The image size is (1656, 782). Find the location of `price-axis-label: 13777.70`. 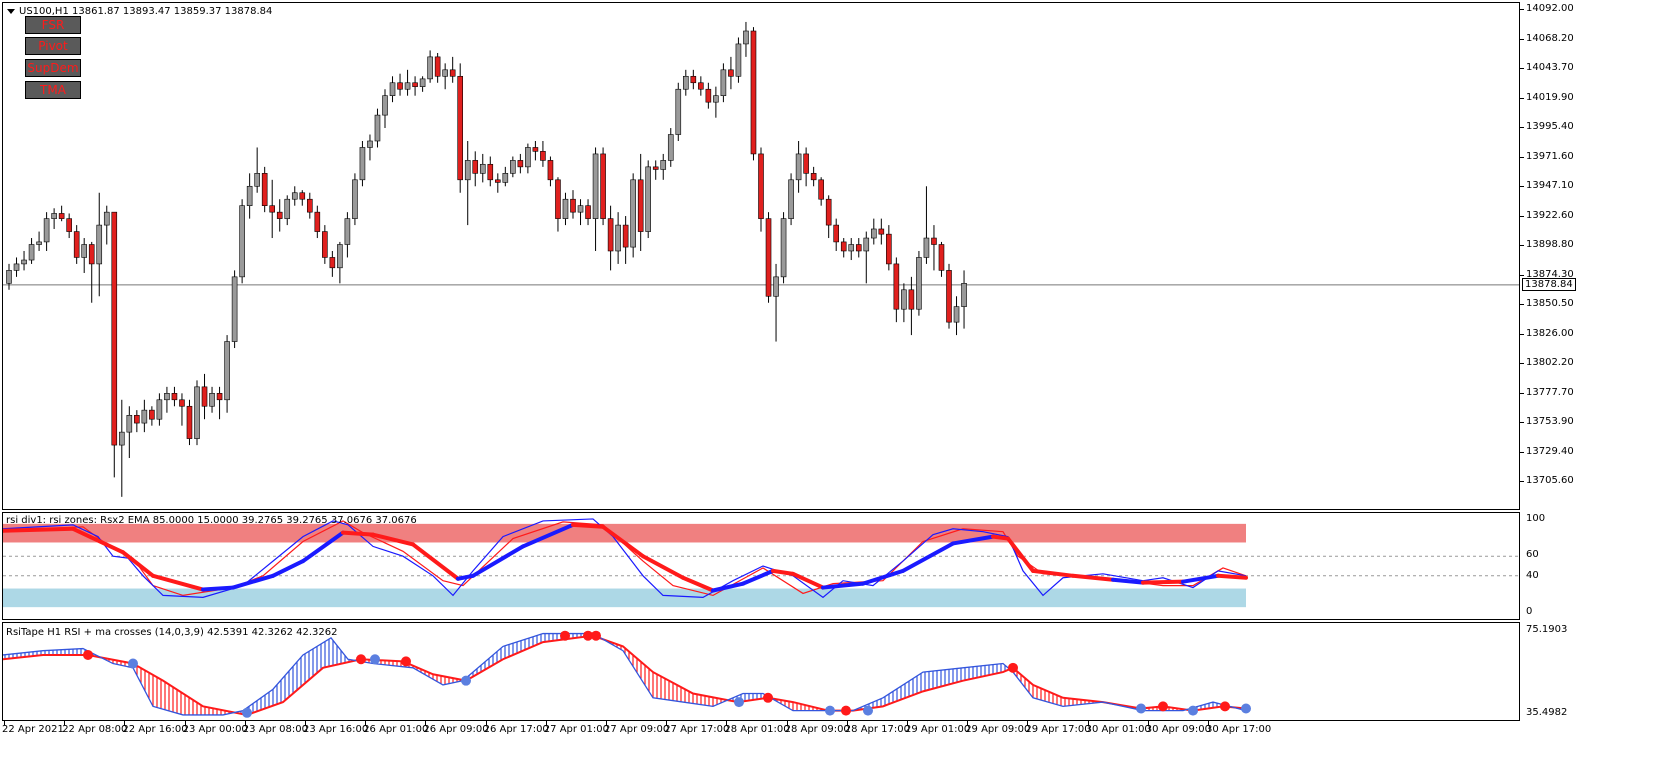

price-axis-label: 13777.70 is located at coordinates (1550, 392).